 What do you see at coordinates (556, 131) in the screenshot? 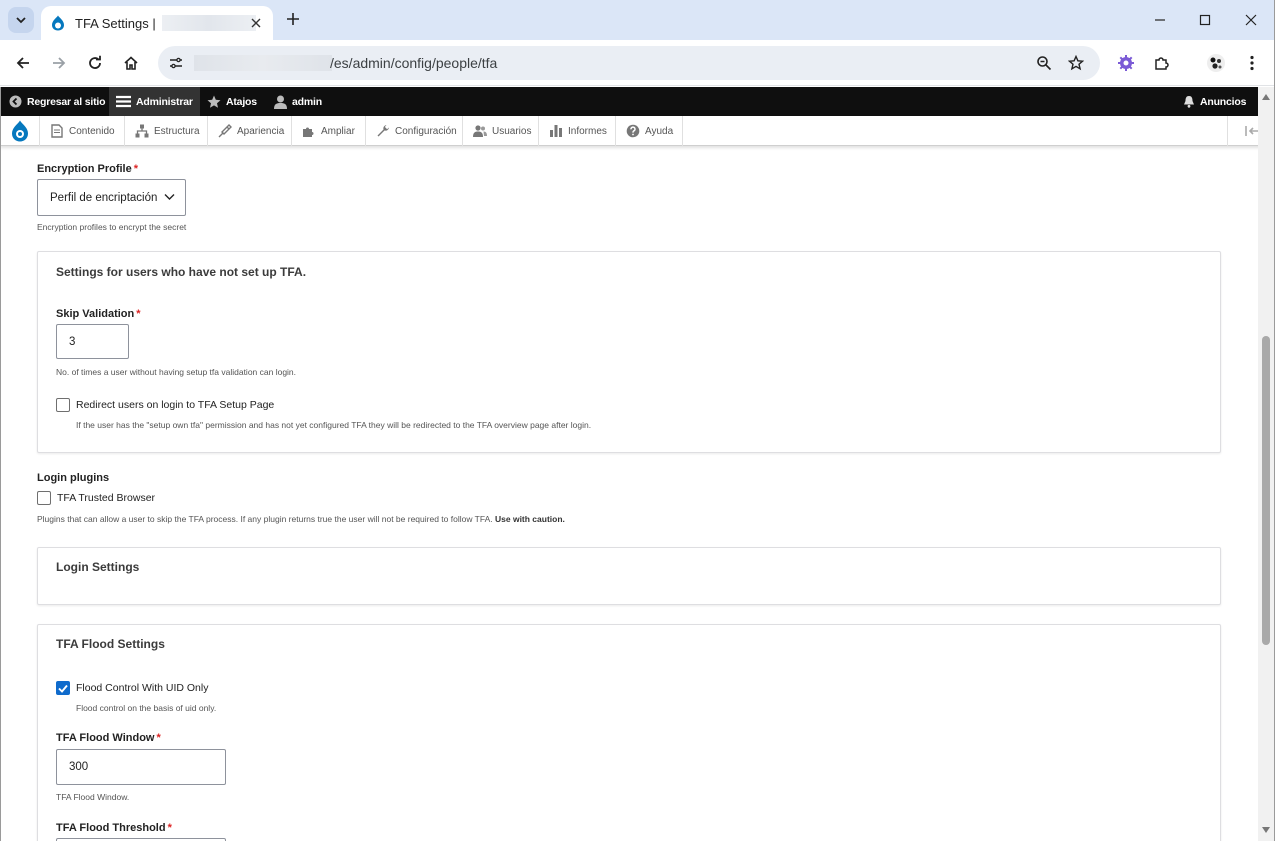
I see `reports-icon` at bounding box center [556, 131].